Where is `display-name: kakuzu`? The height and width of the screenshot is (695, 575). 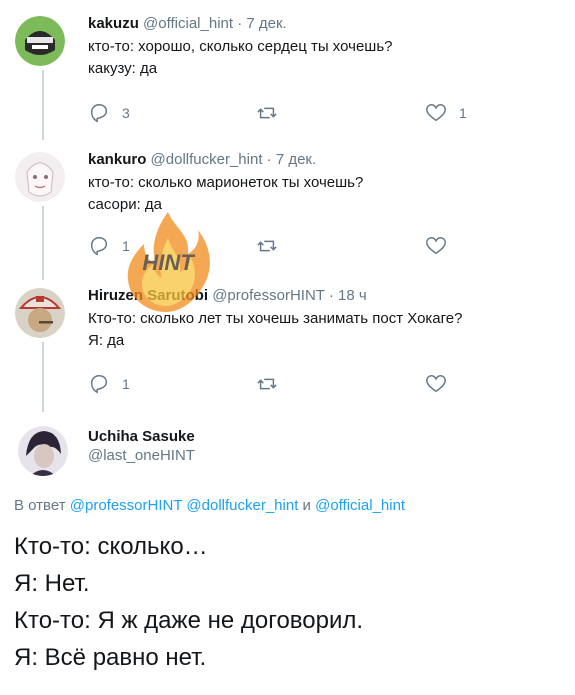
display-name: kakuzu is located at coordinates (113, 23).